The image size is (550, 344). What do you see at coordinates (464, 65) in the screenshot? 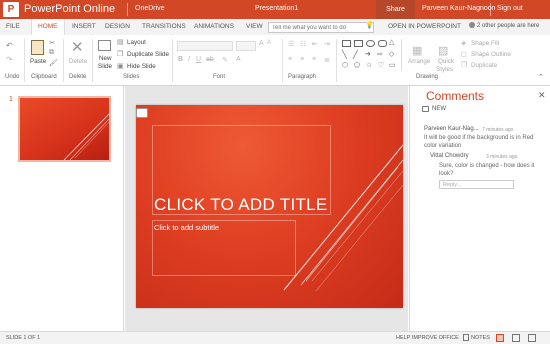
I see `duplicate-icon: ❐` at bounding box center [464, 65].